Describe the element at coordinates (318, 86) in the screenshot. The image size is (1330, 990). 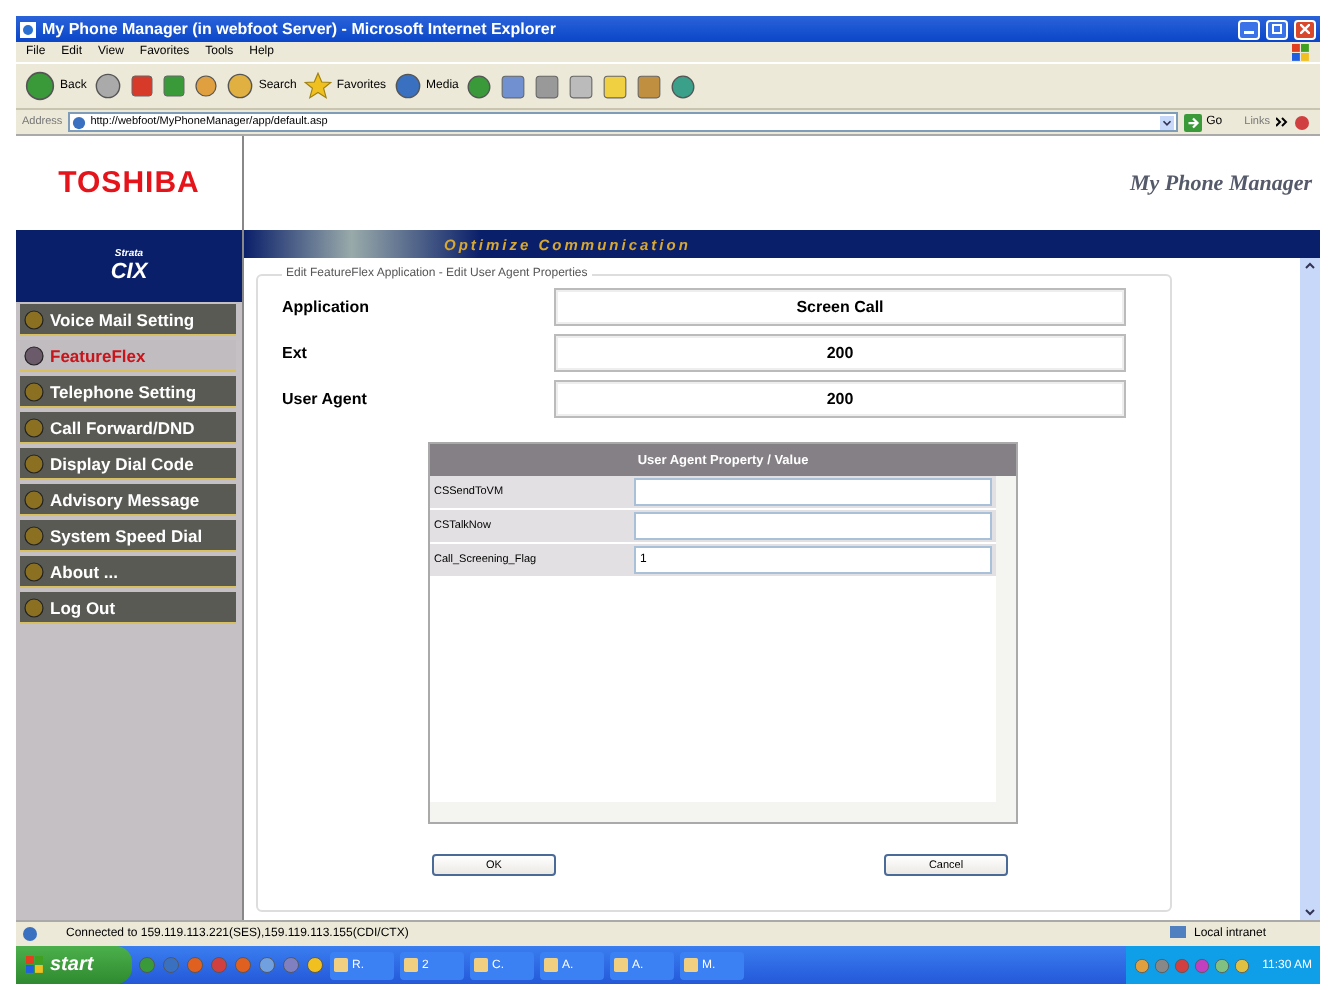
I see `star-icon` at that location.